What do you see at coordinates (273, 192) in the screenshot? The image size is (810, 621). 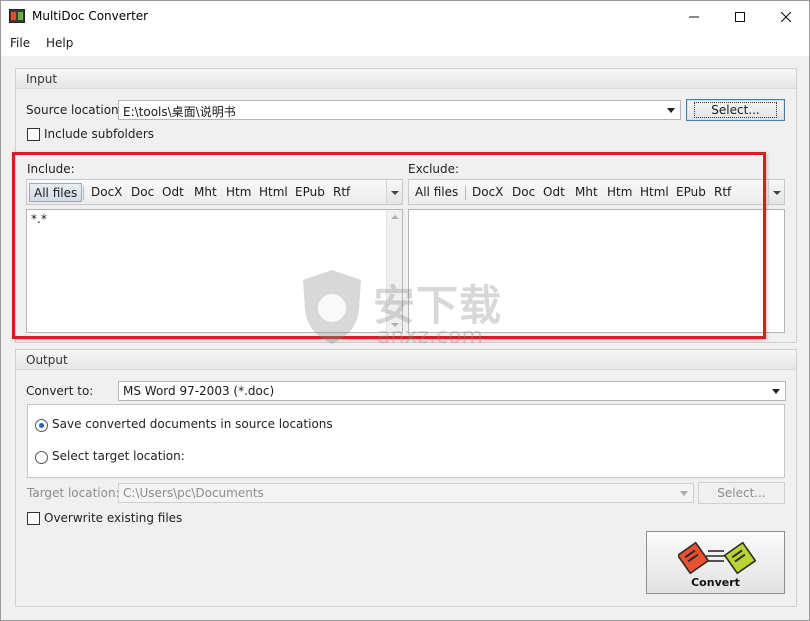 I see `include-tab-html: Html` at bounding box center [273, 192].